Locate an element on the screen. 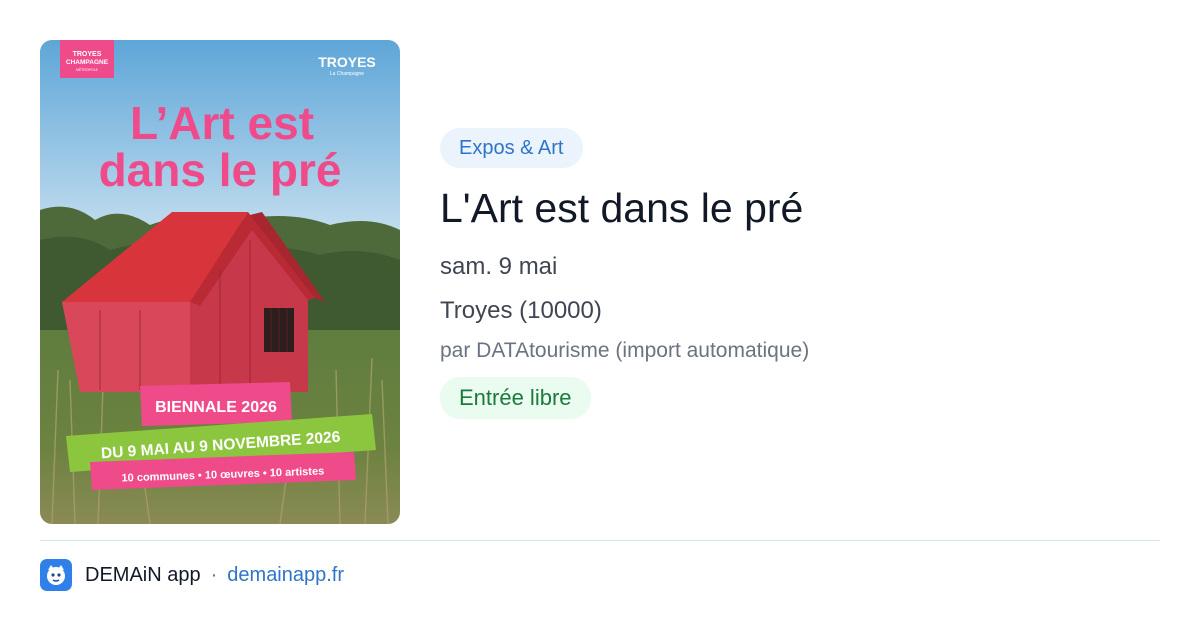 The image size is (1200, 630). app-name: DEMAiN app is located at coordinates (143, 574).